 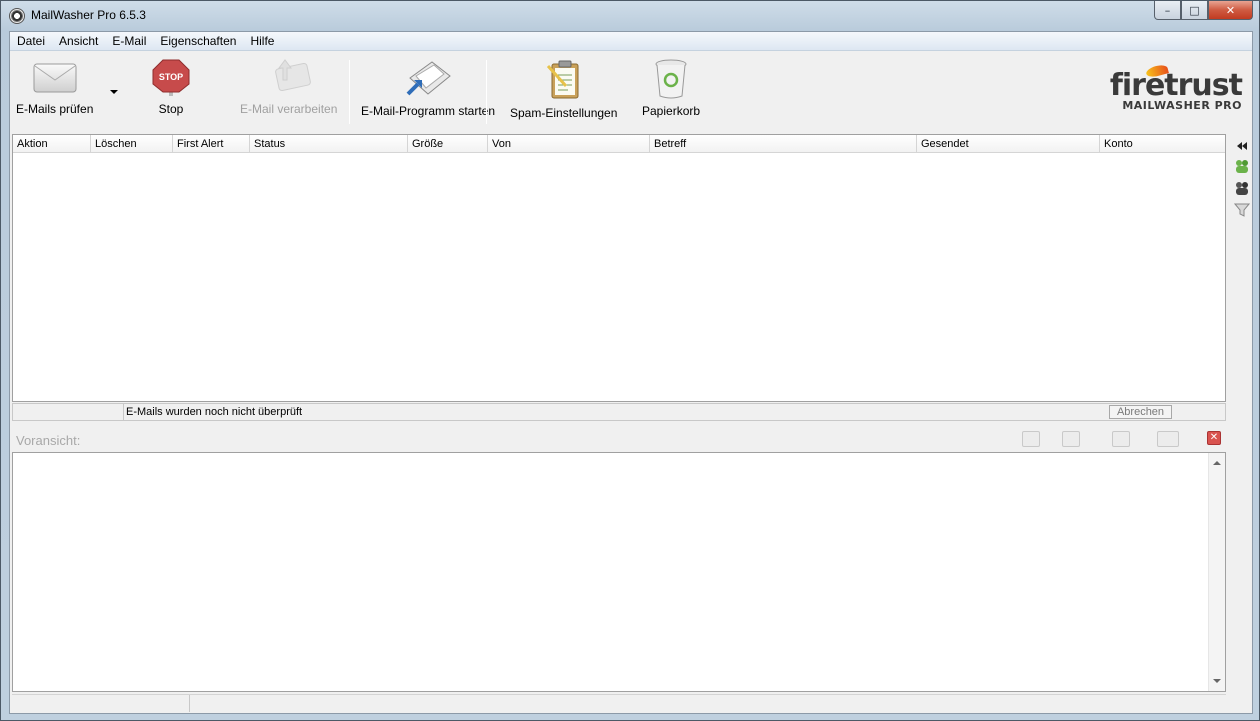 I want to click on column-aktion: Aktion, so click(x=52, y=144).